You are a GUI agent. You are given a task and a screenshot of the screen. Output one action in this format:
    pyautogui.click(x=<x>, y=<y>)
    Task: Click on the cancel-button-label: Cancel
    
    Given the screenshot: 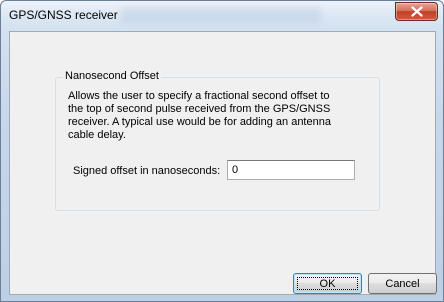 What is the action you would take?
    pyautogui.click(x=402, y=283)
    